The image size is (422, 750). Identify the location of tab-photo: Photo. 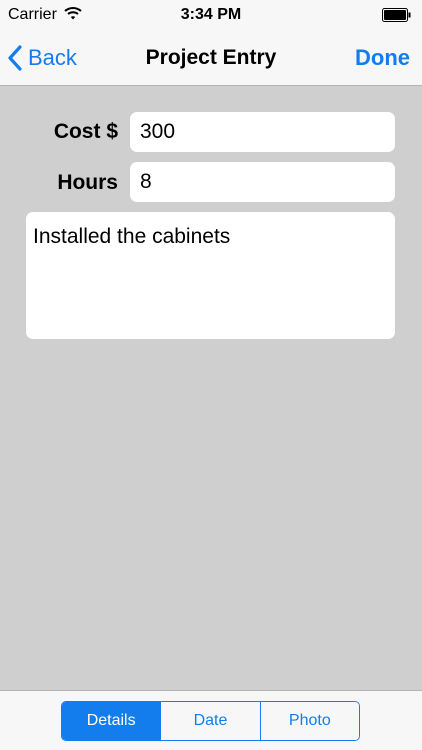
(309, 721).